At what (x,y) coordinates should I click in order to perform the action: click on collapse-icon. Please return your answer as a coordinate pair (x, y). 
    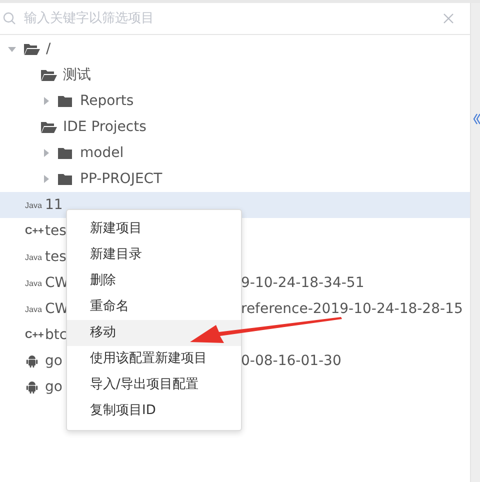
    Looking at the image, I should click on (476, 119).